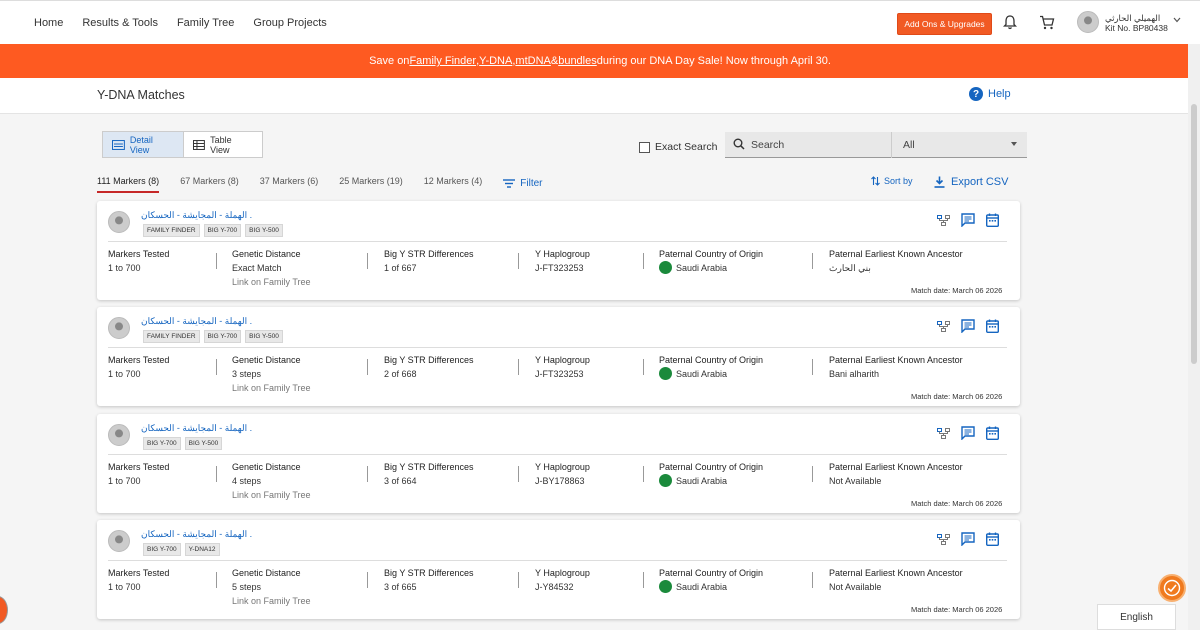  What do you see at coordinates (562, 481) in the screenshot?
I see `haplo-value: J-BY178863` at bounding box center [562, 481].